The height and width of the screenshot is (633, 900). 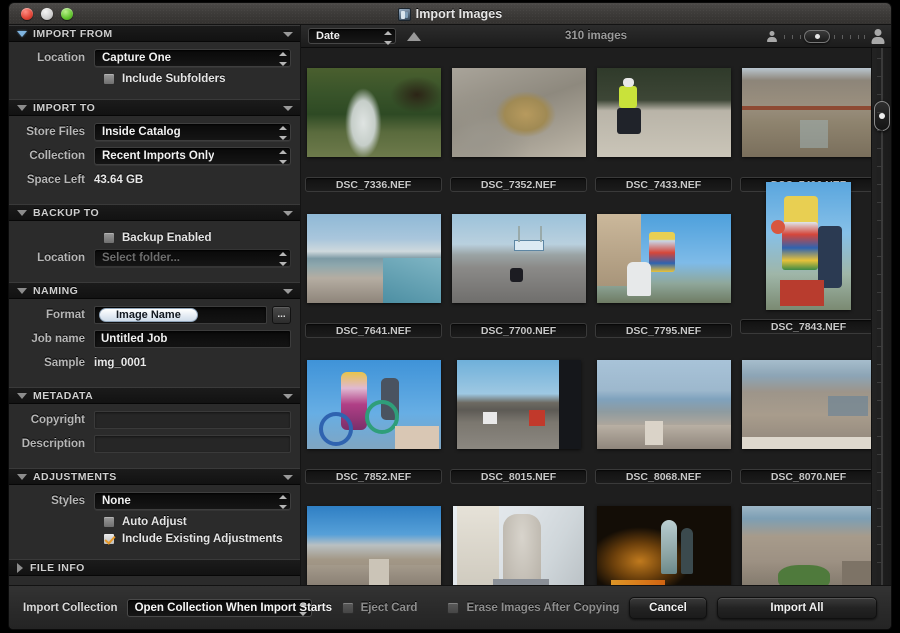 I want to click on person-large-icon, so click(x=877, y=36).